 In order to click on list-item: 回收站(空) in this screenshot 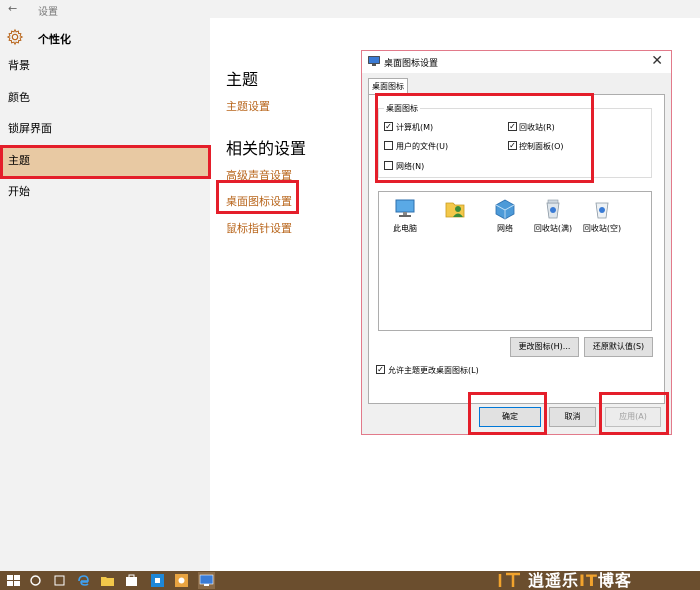, I will do `click(602, 216)`.